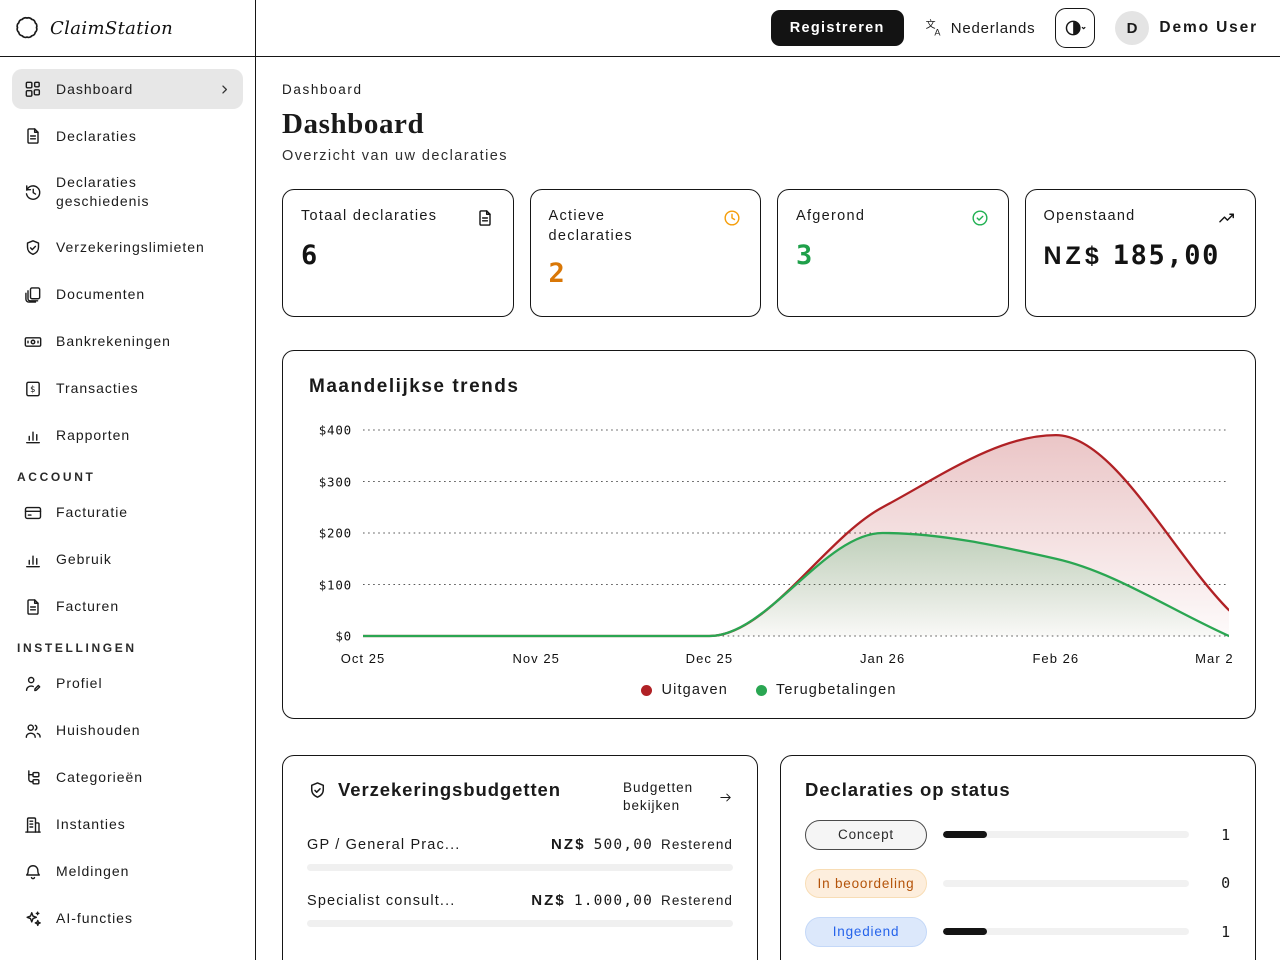  I want to click on status-badge: Concept, so click(866, 835).